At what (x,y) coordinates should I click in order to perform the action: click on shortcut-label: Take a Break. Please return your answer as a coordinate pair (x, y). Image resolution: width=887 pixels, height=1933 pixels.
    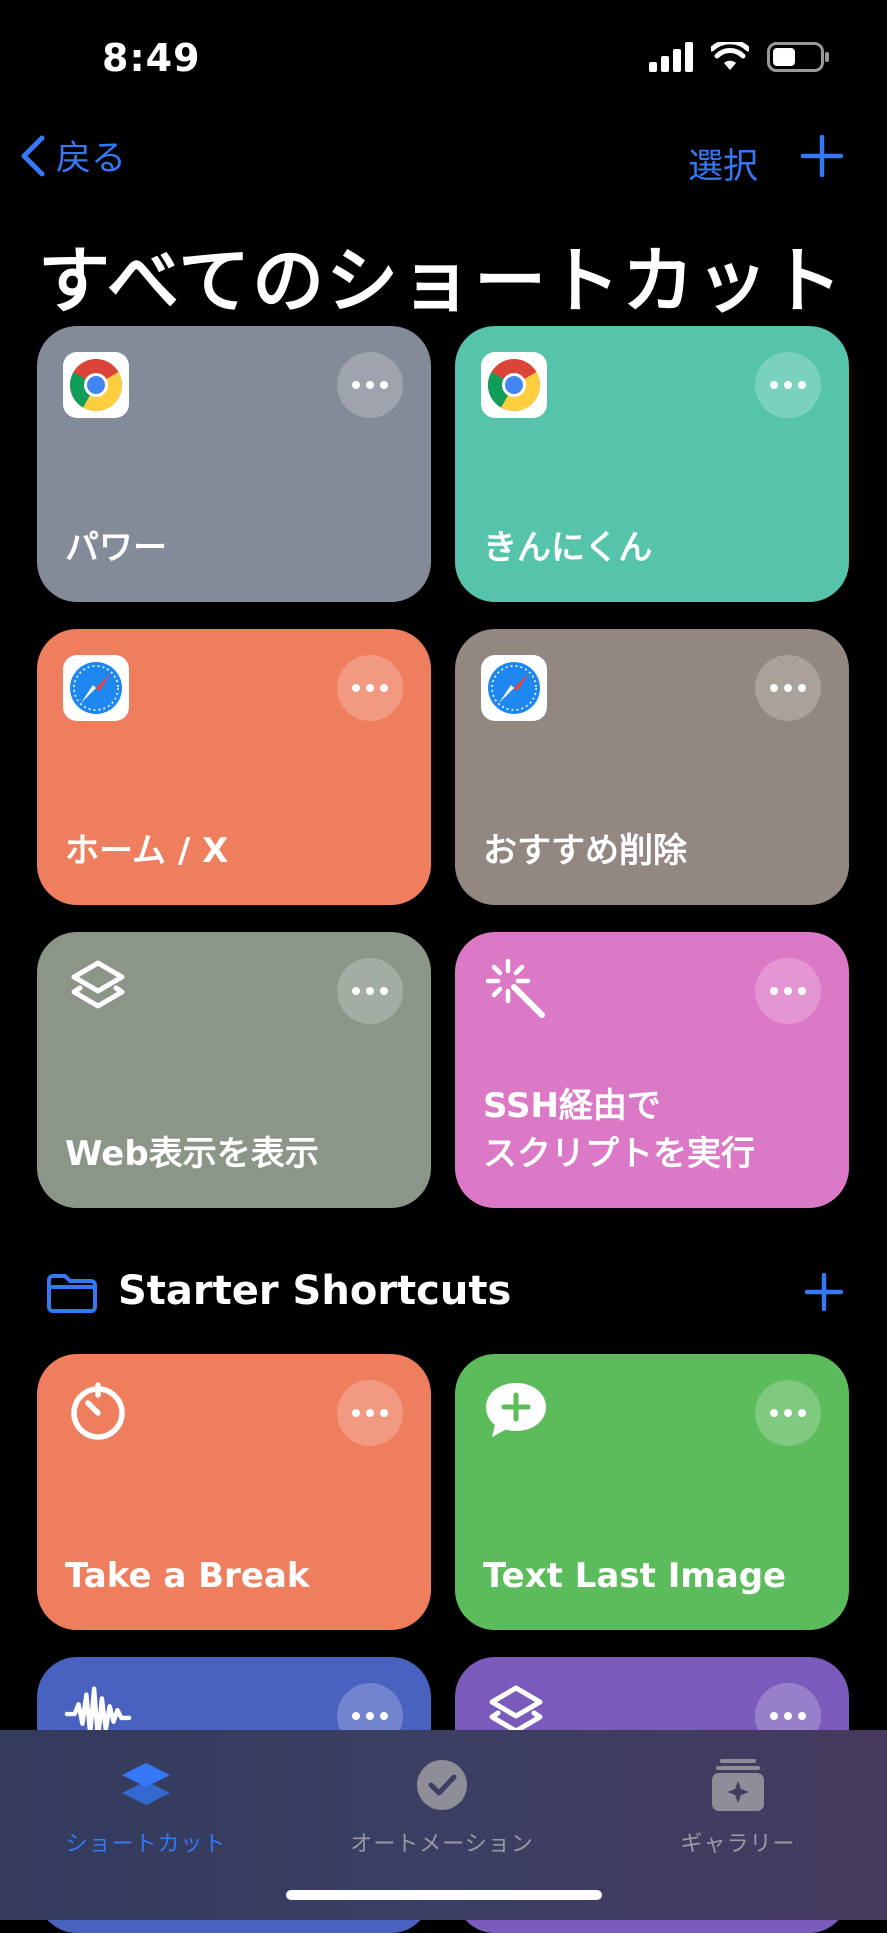
    Looking at the image, I should click on (187, 1576).